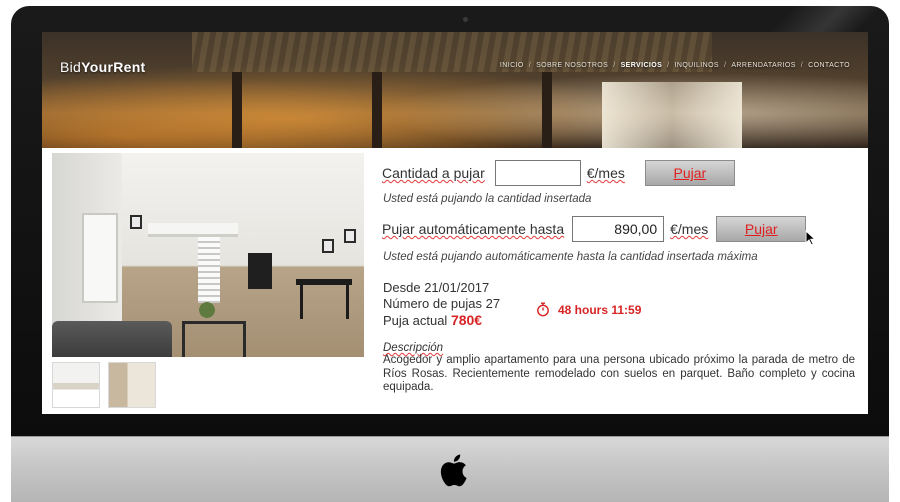 This screenshot has width=900, height=502. Describe the element at coordinates (810, 238) in the screenshot. I see `cursor-icon` at that location.